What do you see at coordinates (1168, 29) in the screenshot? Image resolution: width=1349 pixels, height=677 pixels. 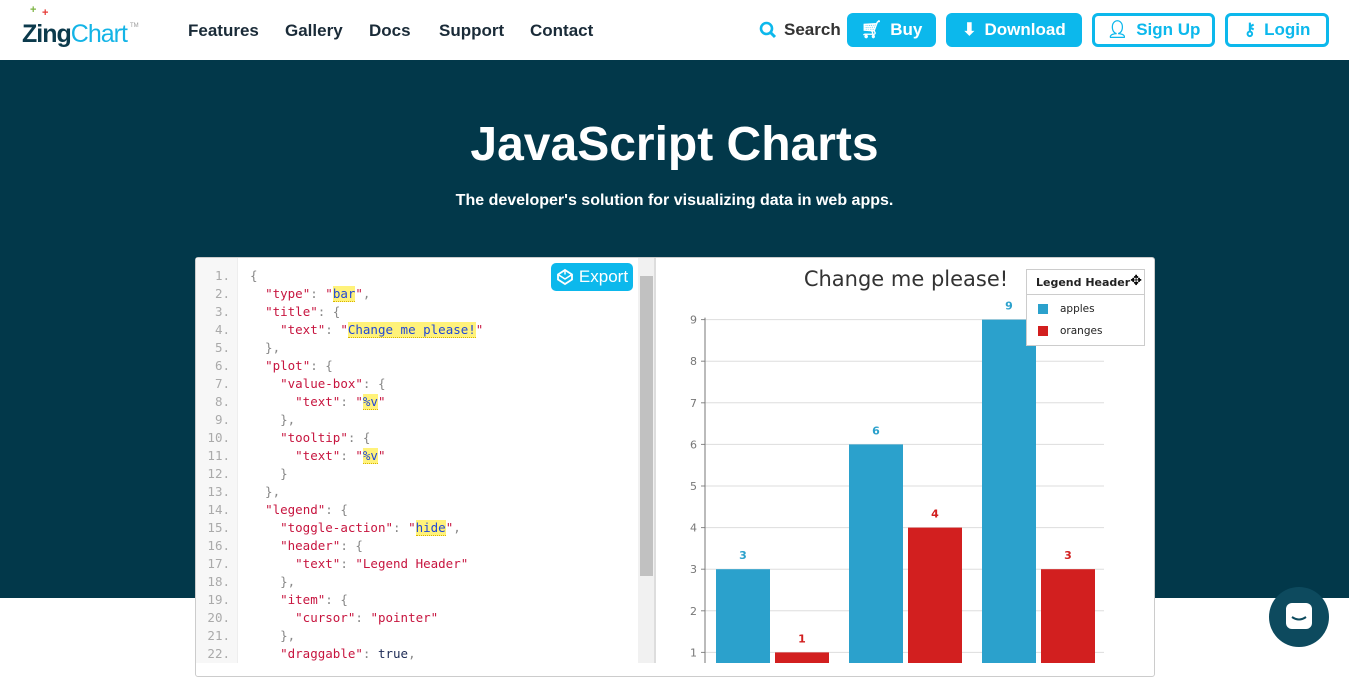 I see `signup-label: Sign Up` at bounding box center [1168, 29].